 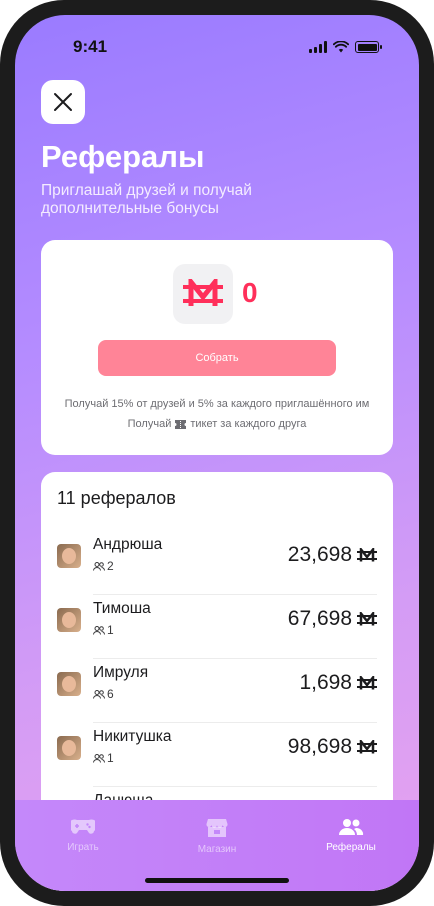 What do you see at coordinates (110, 694) in the screenshot?
I see `friends-count: 6` at bounding box center [110, 694].